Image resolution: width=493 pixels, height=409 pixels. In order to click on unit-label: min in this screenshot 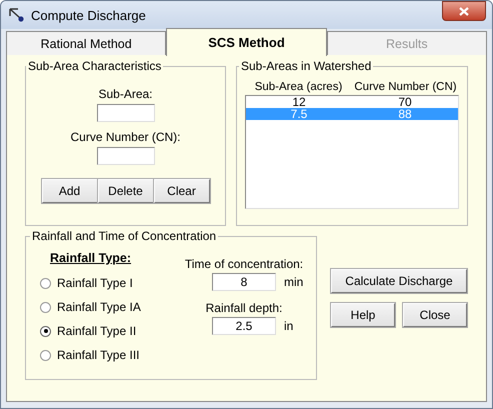, I will do `click(294, 282)`.